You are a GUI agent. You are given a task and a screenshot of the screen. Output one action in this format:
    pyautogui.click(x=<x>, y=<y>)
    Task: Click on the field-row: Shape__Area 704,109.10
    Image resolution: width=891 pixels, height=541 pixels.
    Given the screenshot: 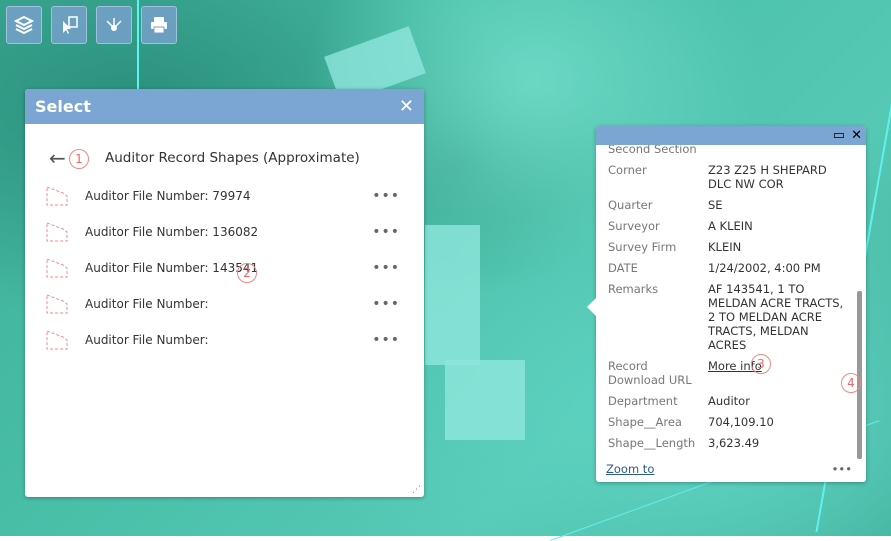 What is the action you would take?
    pyautogui.click(x=726, y=422)
    